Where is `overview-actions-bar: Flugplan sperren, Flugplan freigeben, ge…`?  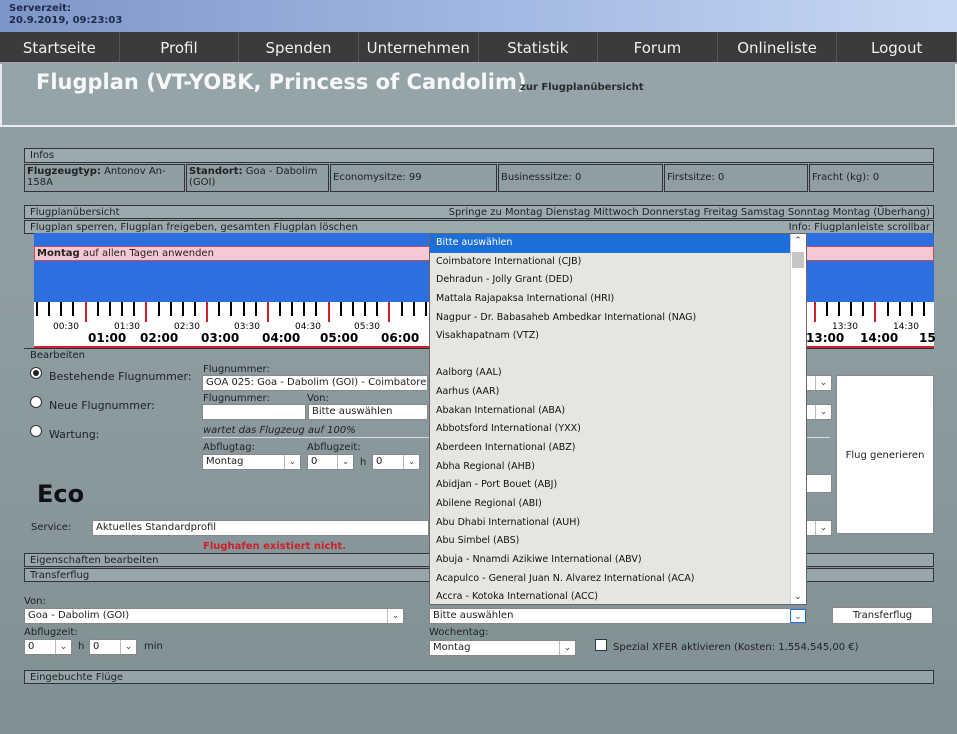
overview-actions-bar: Flugplan sperren, Flugplan freigeben, ge… is located at coordinates (479, 227).